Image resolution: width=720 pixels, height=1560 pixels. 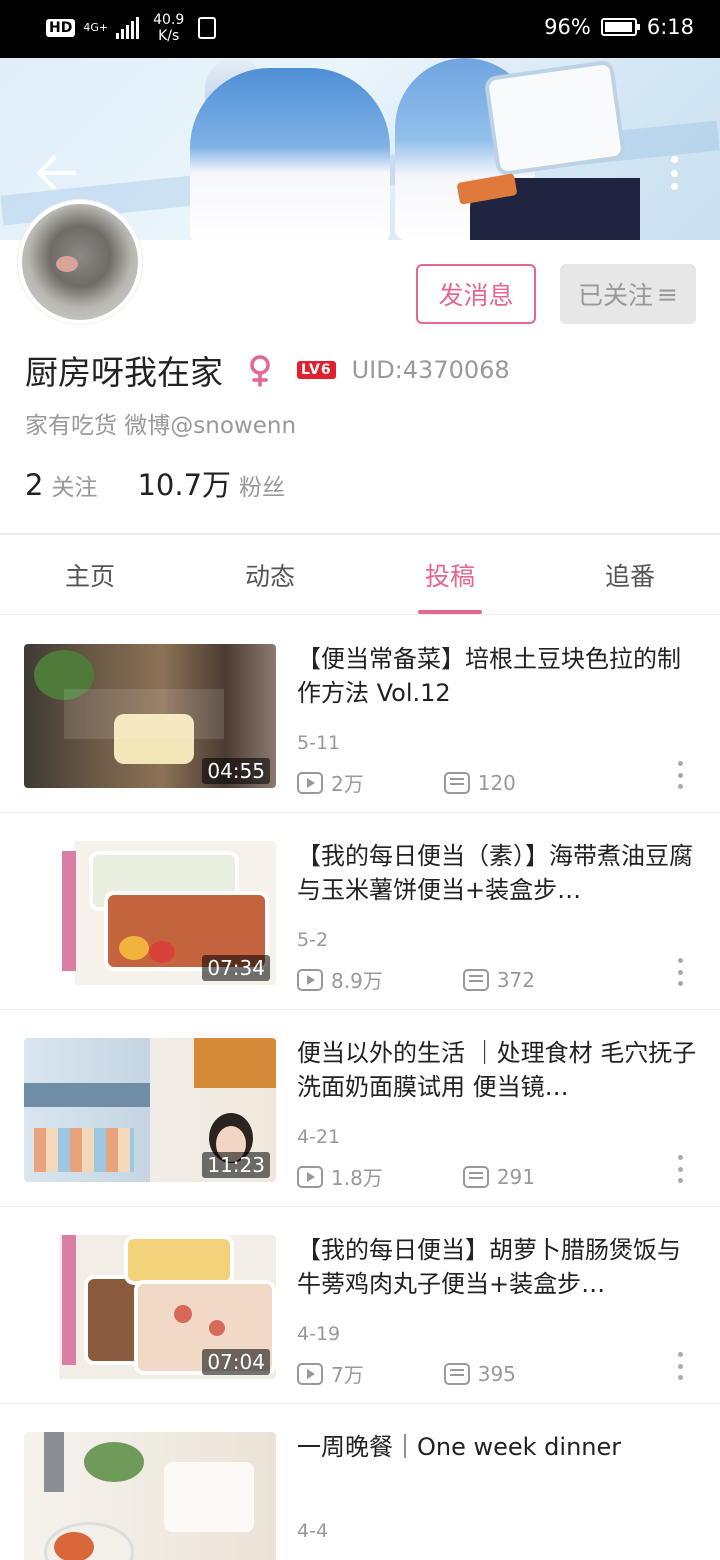 I want to click on video-date: 5-2, so click(x=313, y=940).